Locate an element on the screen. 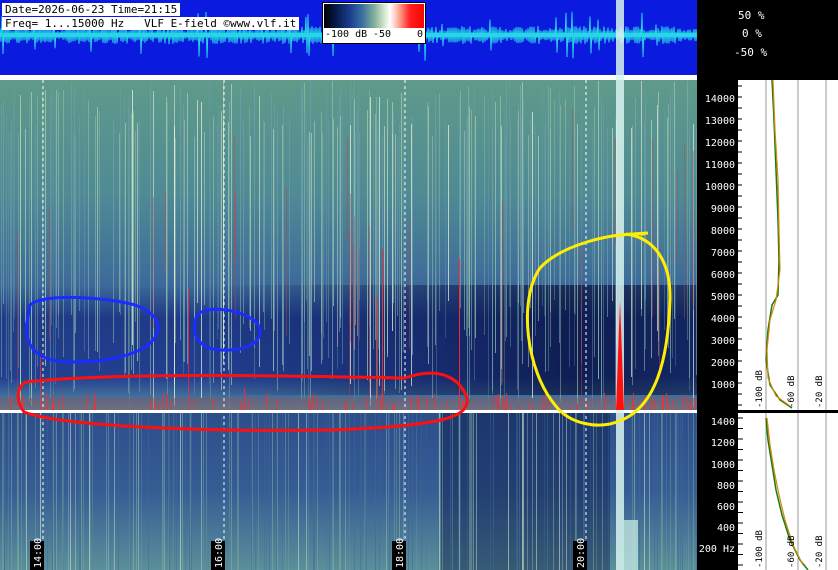 This screenshot has width=838, height=570. freq-label: 5000 is located at coordinates (723, 297).